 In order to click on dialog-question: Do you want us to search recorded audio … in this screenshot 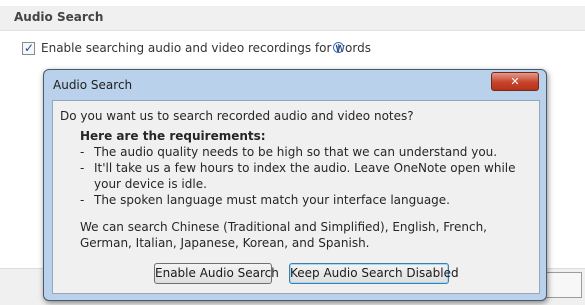, I will do `click(237, 116)`.